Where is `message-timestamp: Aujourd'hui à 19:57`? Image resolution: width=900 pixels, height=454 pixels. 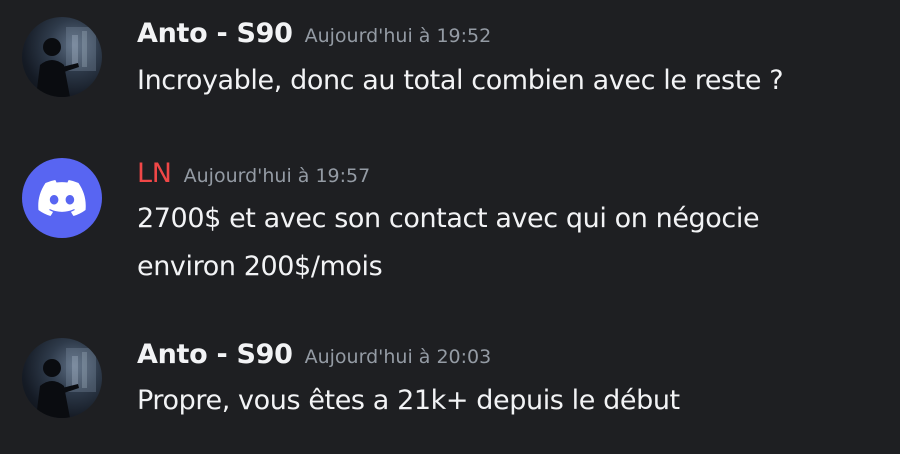
message-timestamp: Aujourd'hui à 19:57 is located at coordinates (277, 176).